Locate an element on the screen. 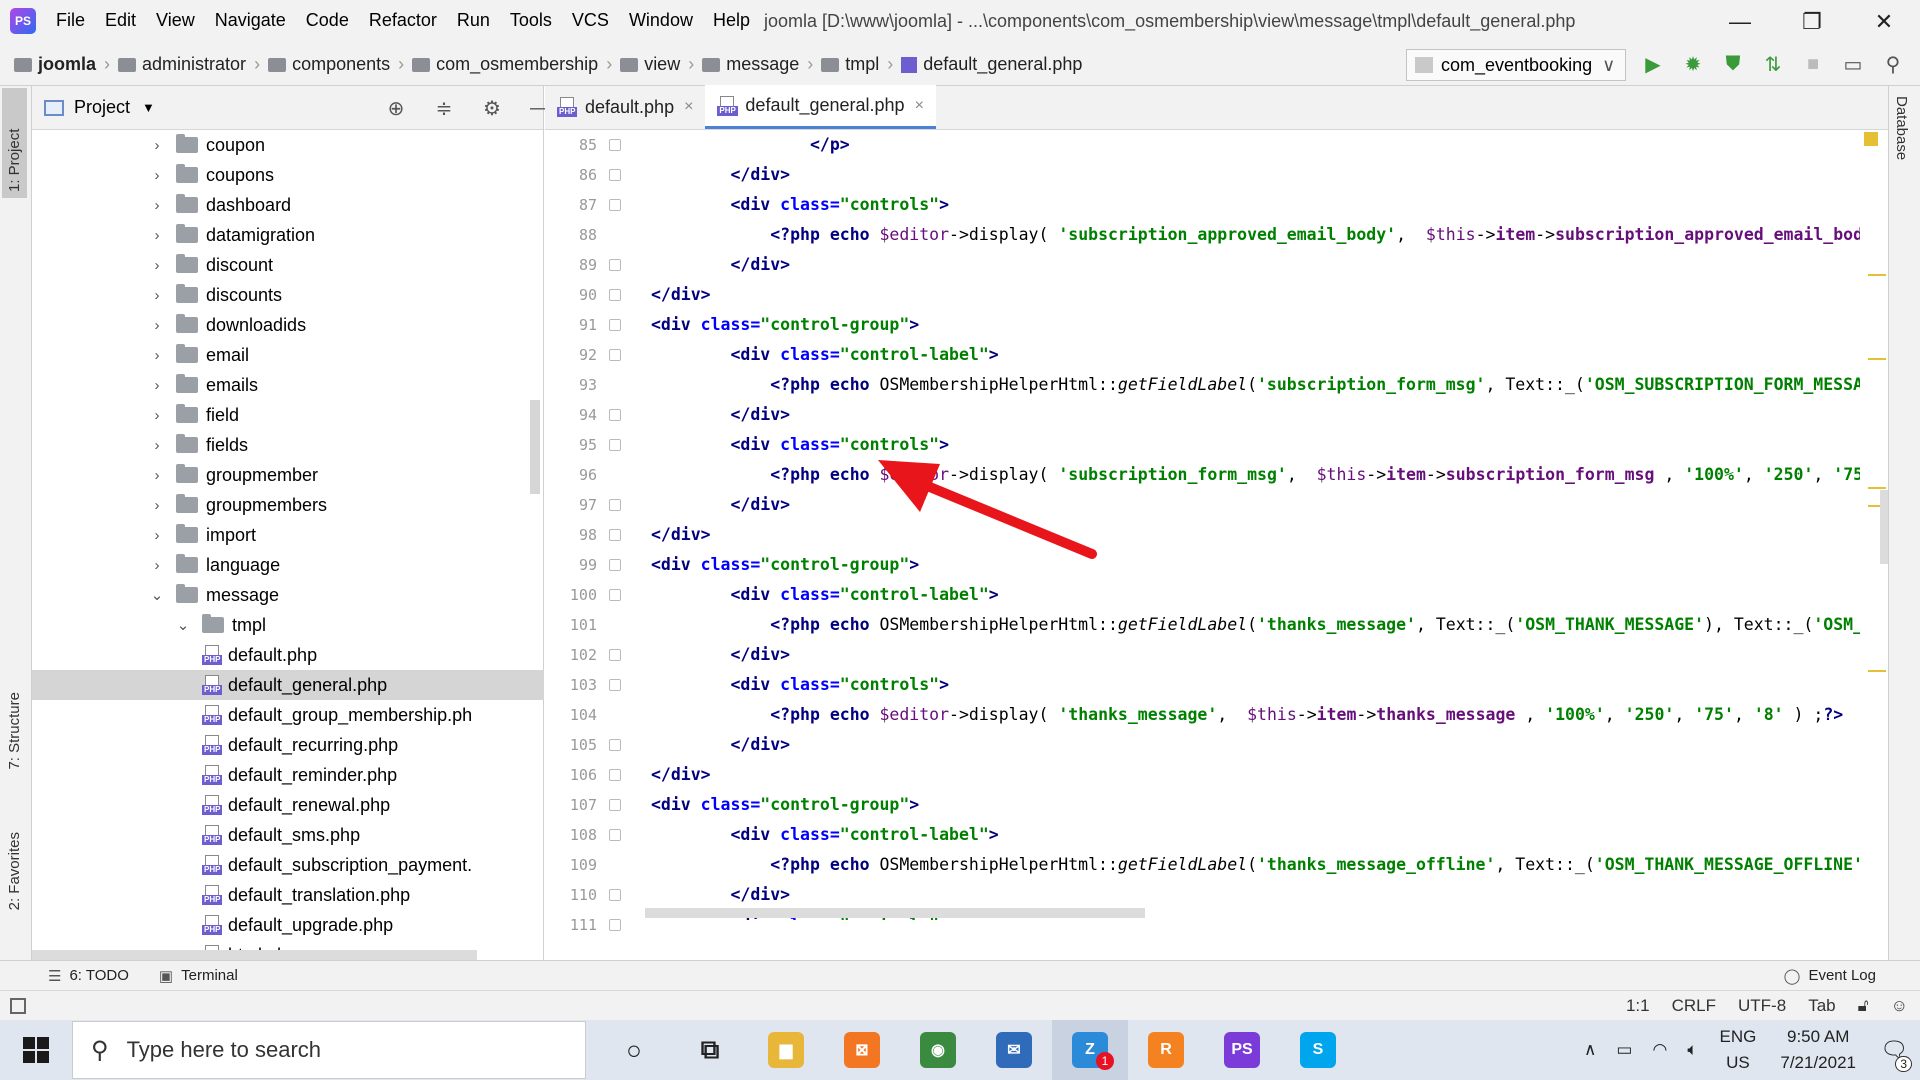 This screenshot has height=1080, width=1920. panel-toggle-icon is located at coordinates (18, 1005).